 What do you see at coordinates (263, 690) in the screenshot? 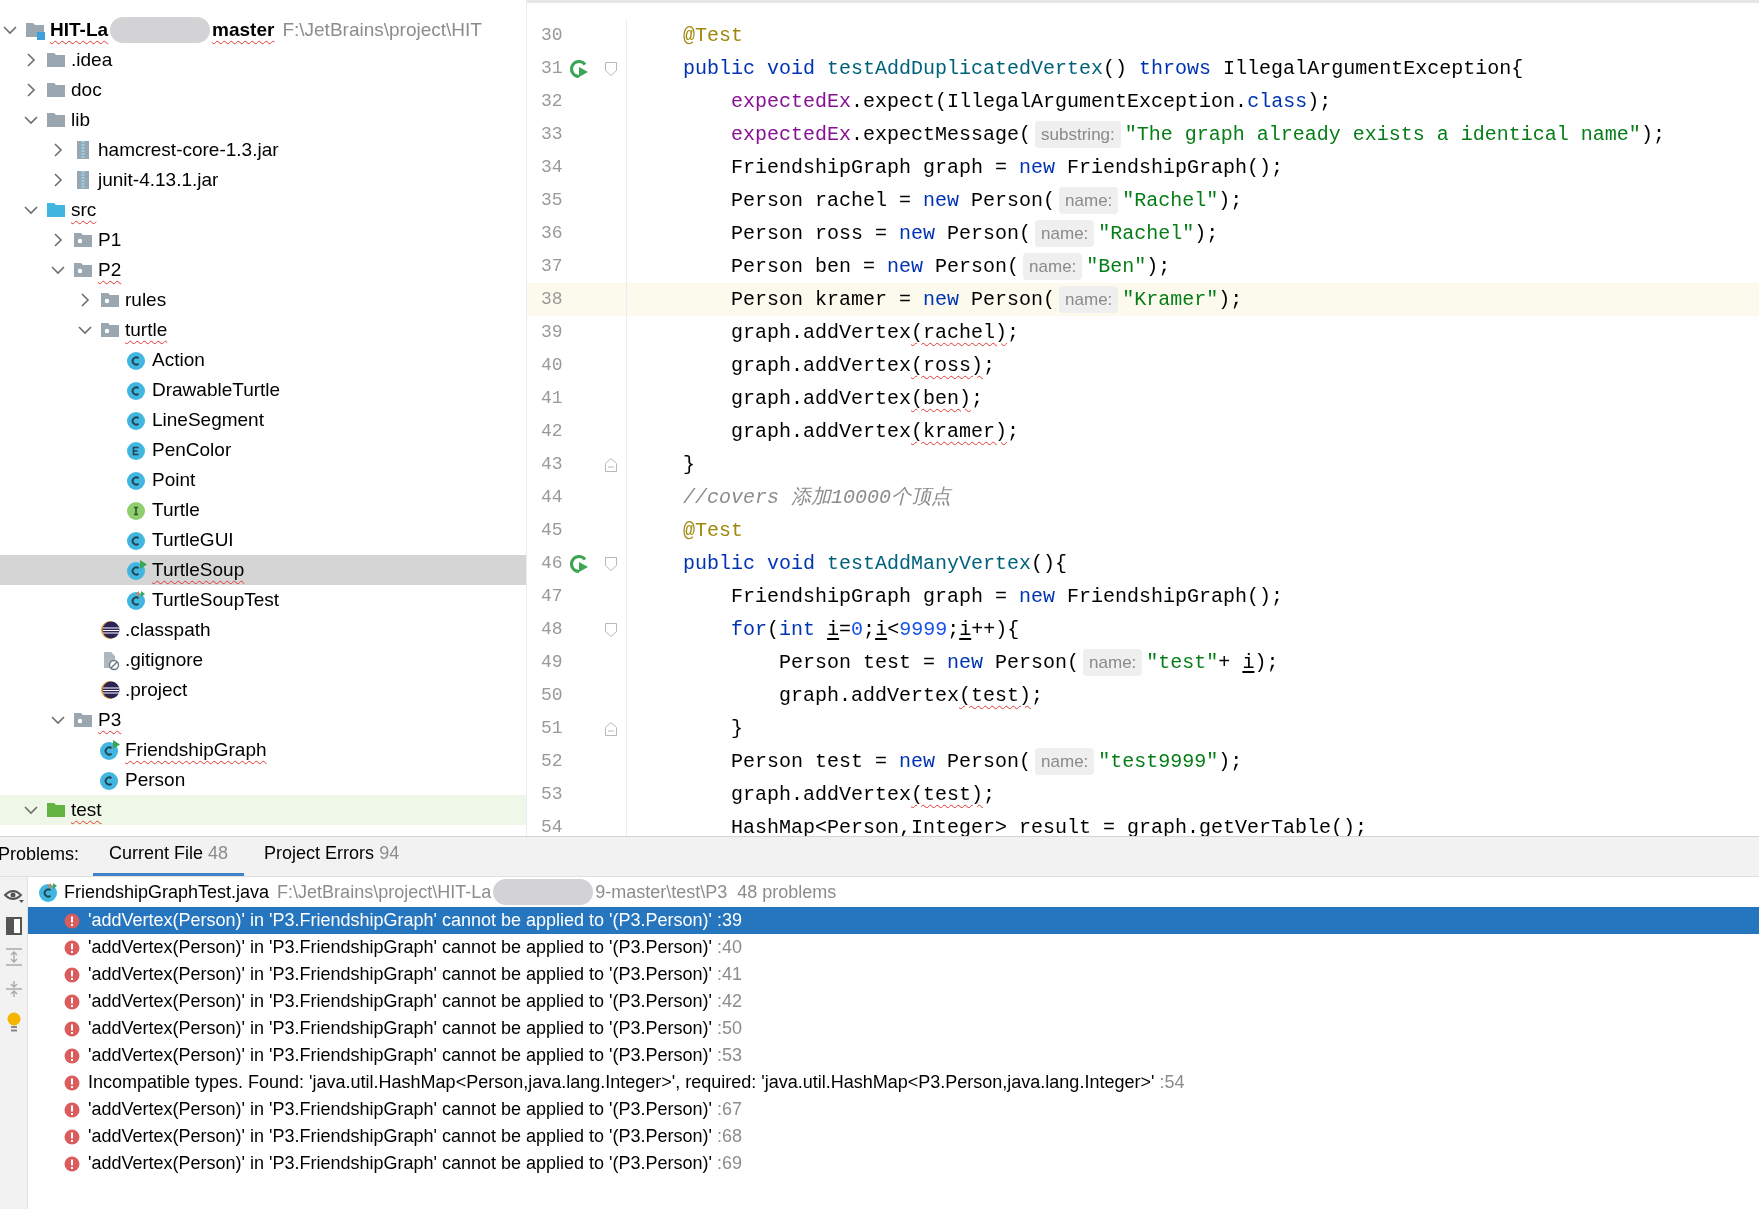
I see `tree-item: .project` at bounding box center [263, 690].